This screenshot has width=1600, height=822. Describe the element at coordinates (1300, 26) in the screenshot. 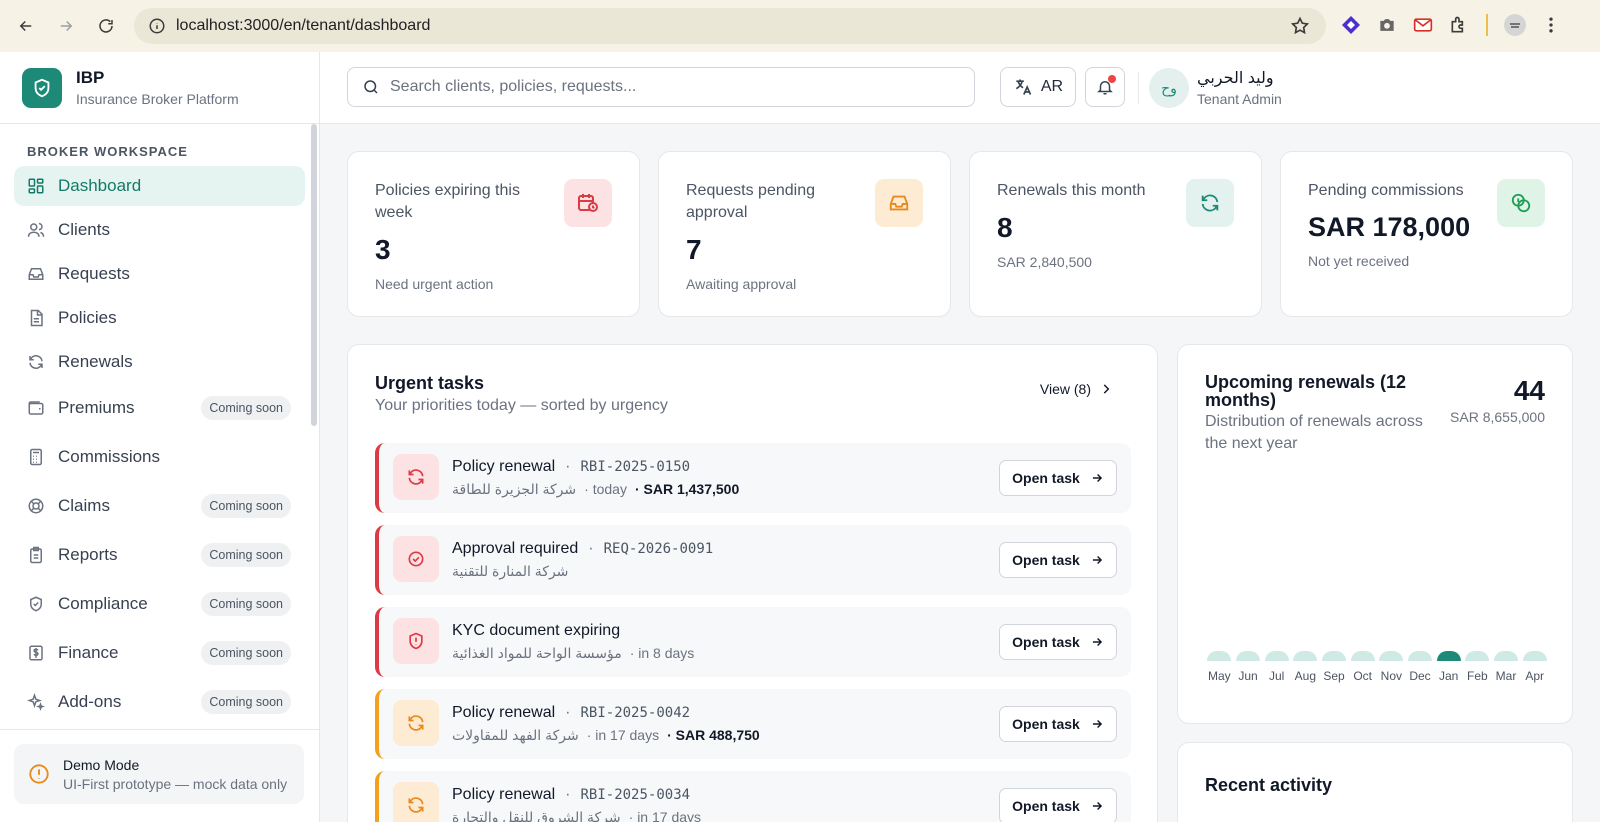

I see `bookmark-star-icon` at that location.